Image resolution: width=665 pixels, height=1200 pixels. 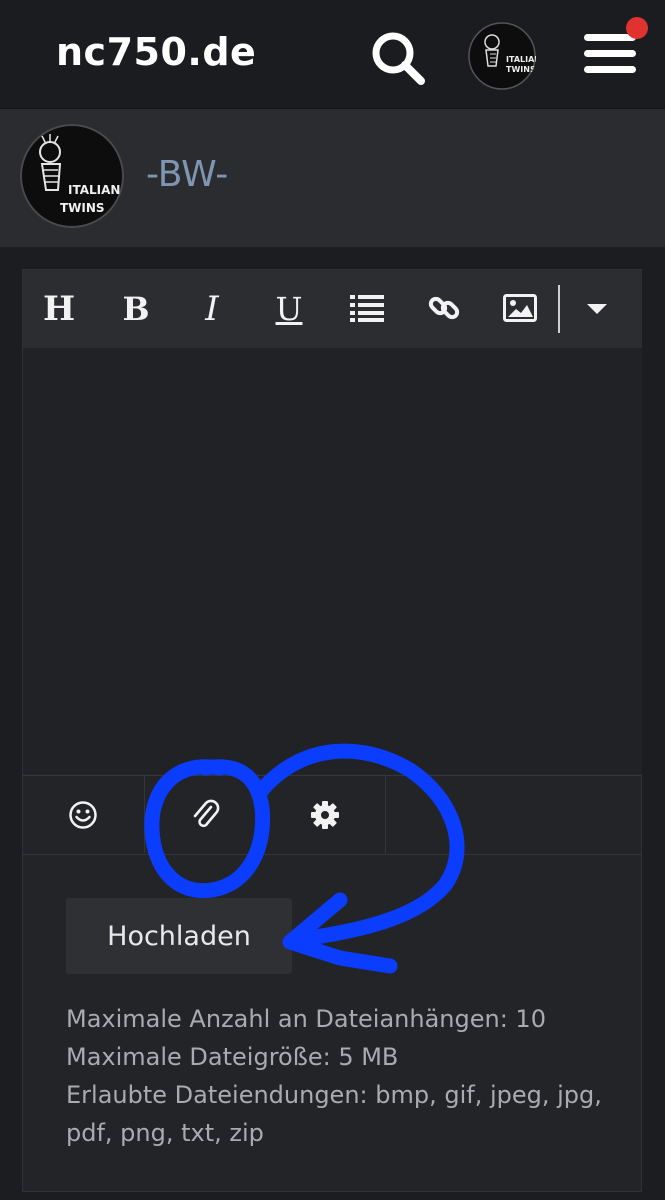 What do you see at coordinates (94, 190) in the screenshot?
I see `profile-avatar-text-1: ITALIAN` at bounding box center [94, 190].